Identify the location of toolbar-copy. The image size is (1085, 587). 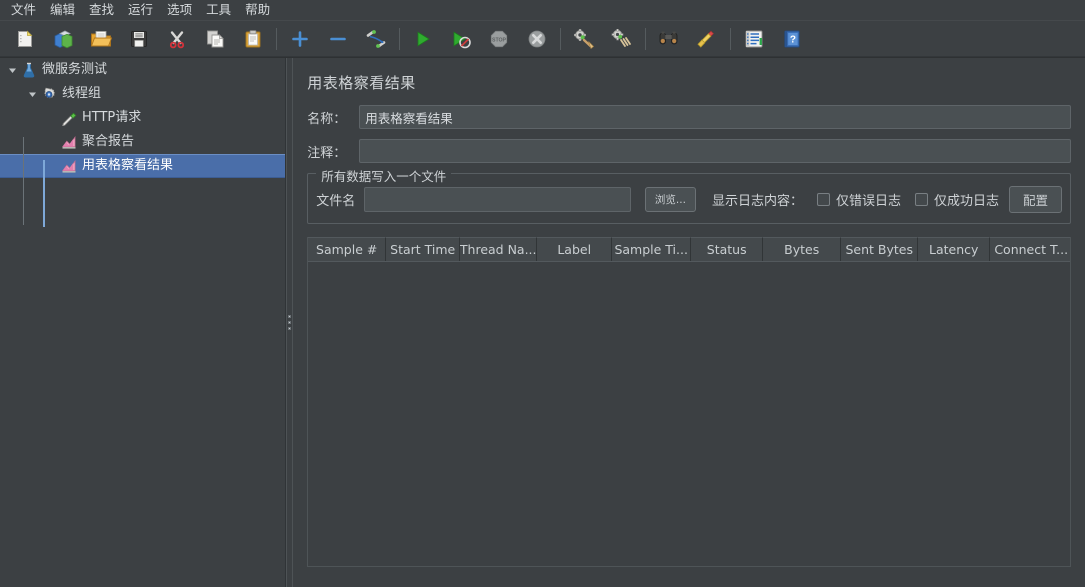
(215, 39).